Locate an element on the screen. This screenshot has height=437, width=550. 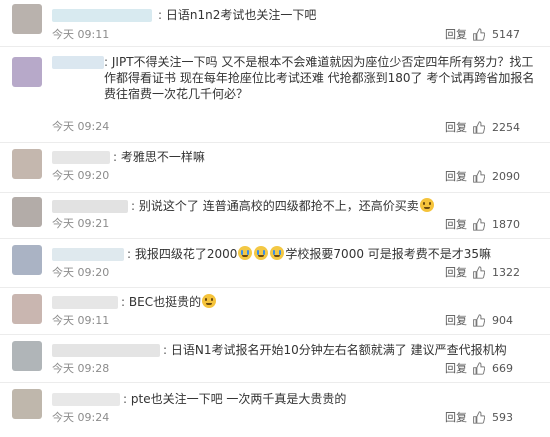
like-count: 904 is located at coordinates (502, 320).